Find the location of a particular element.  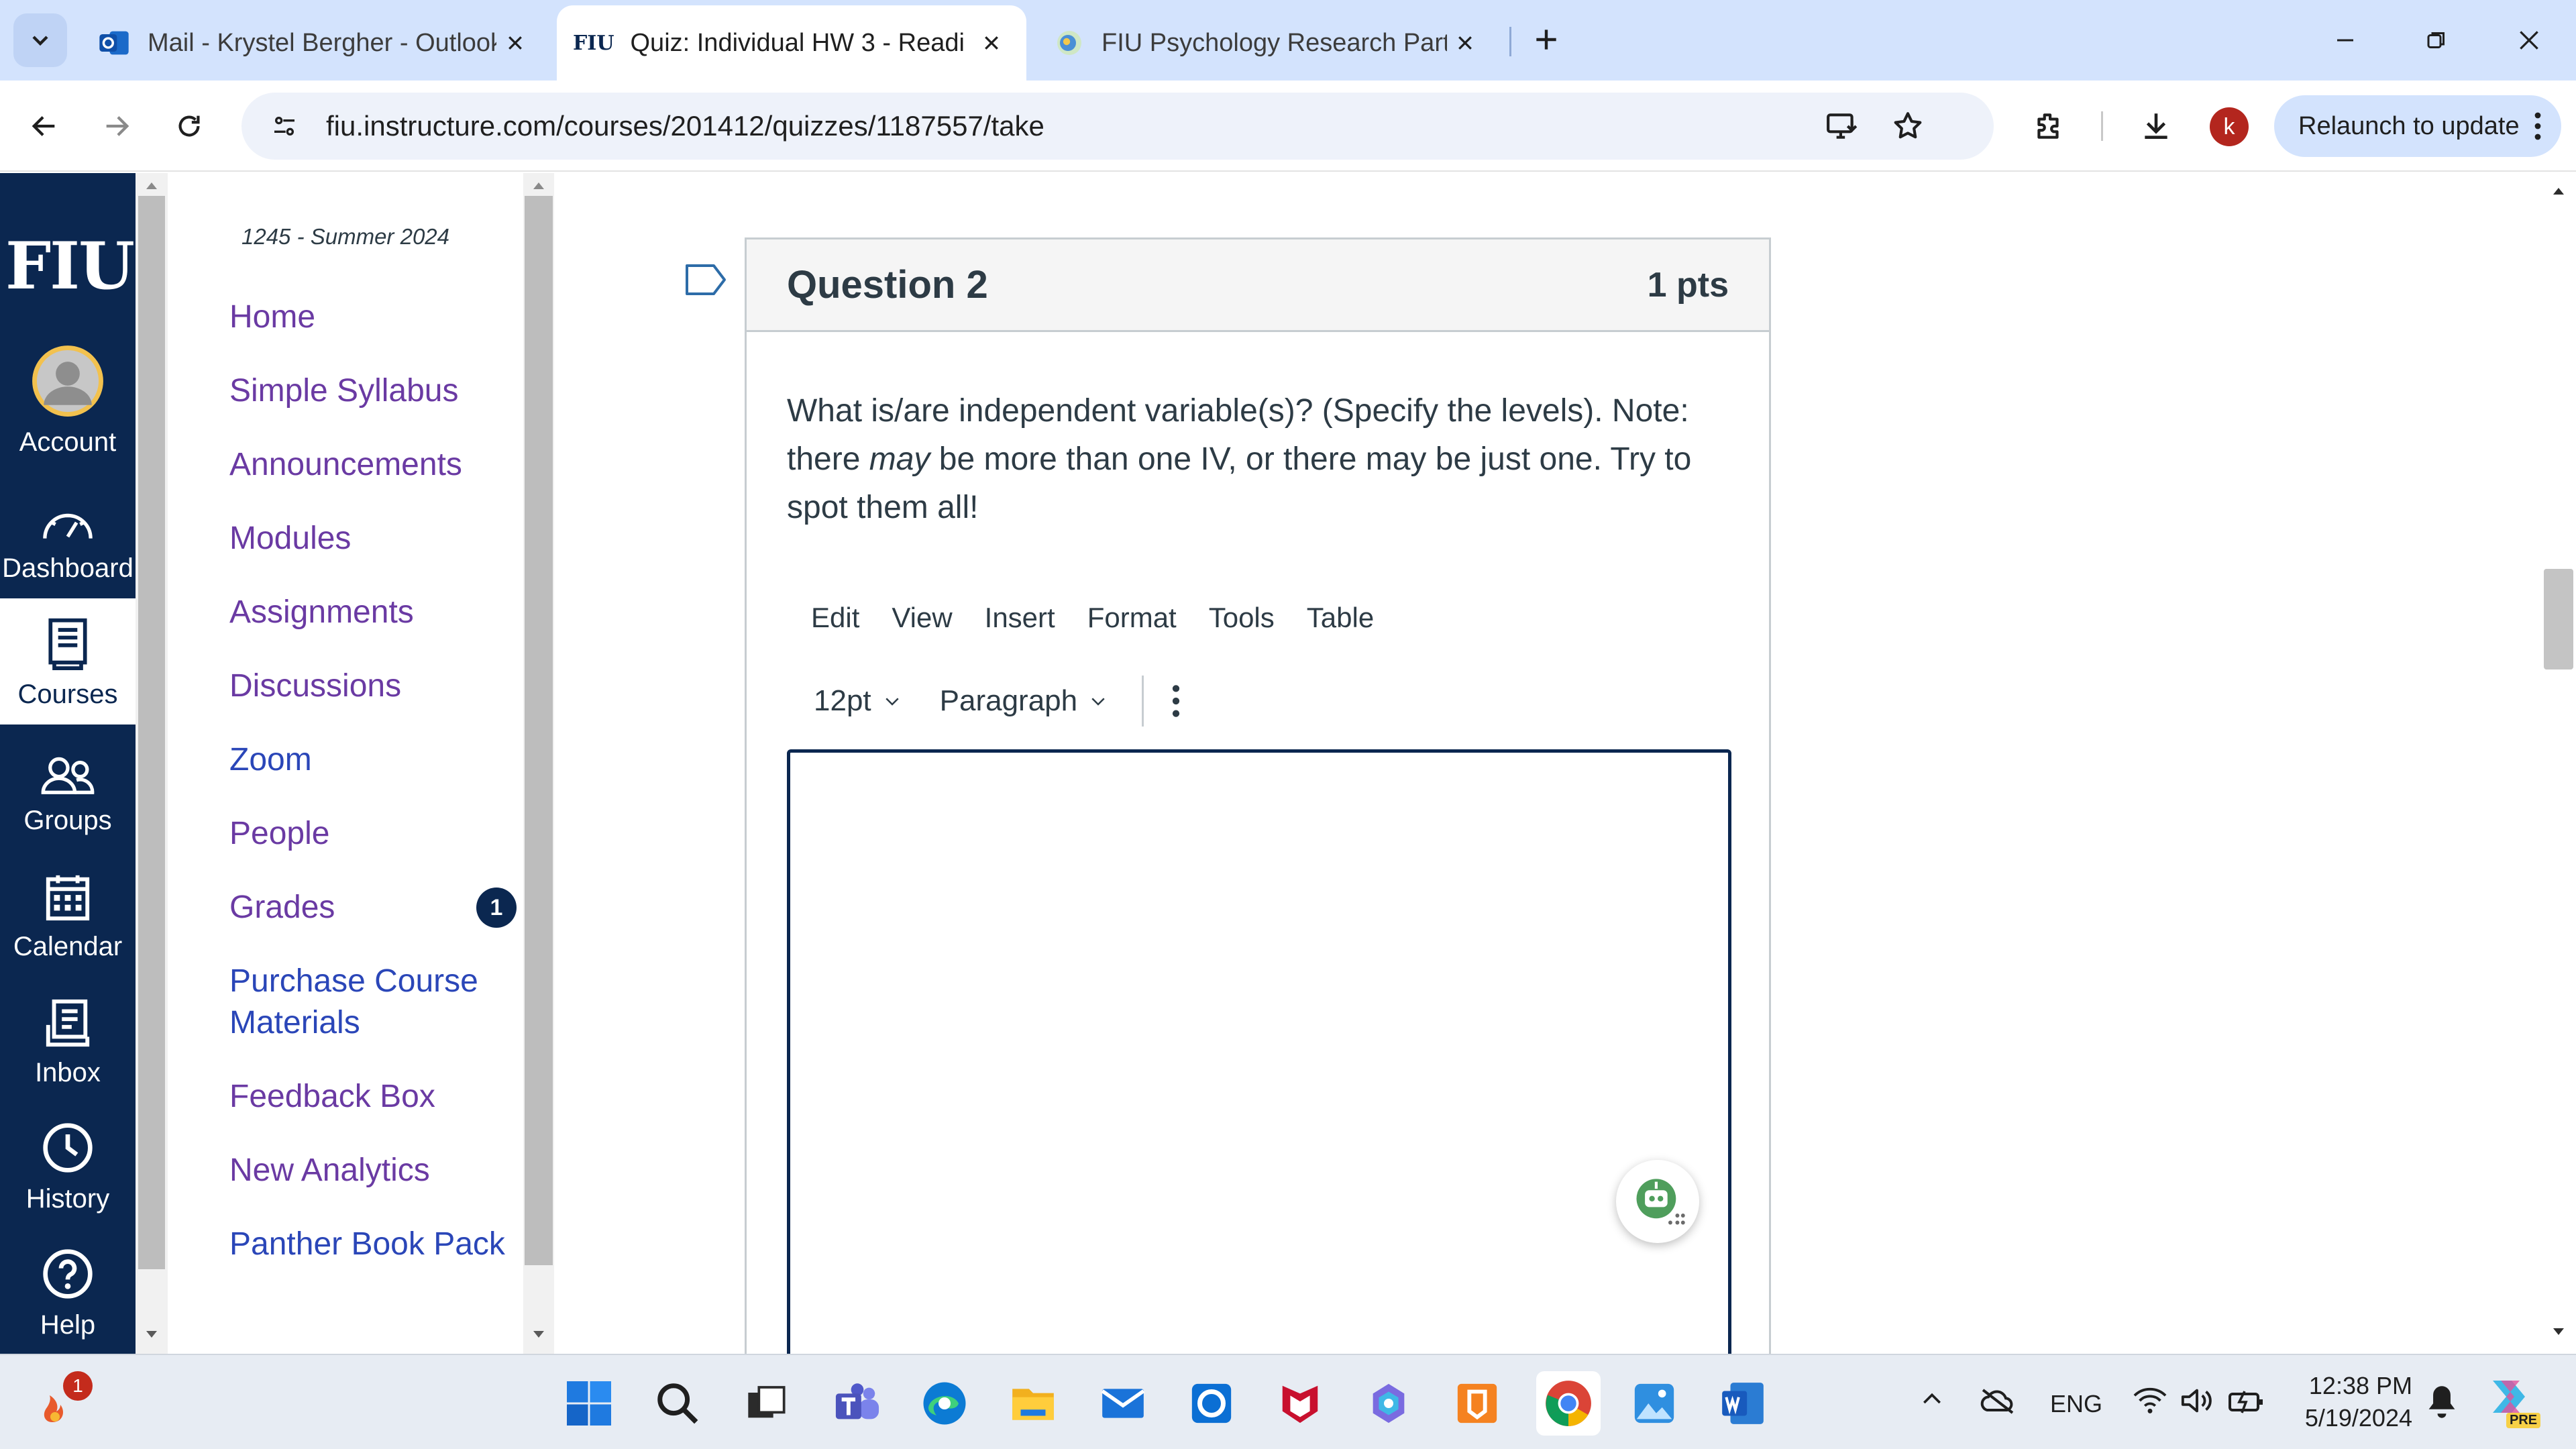

global-nav-help: Help is located at coordinates (68, 1292).